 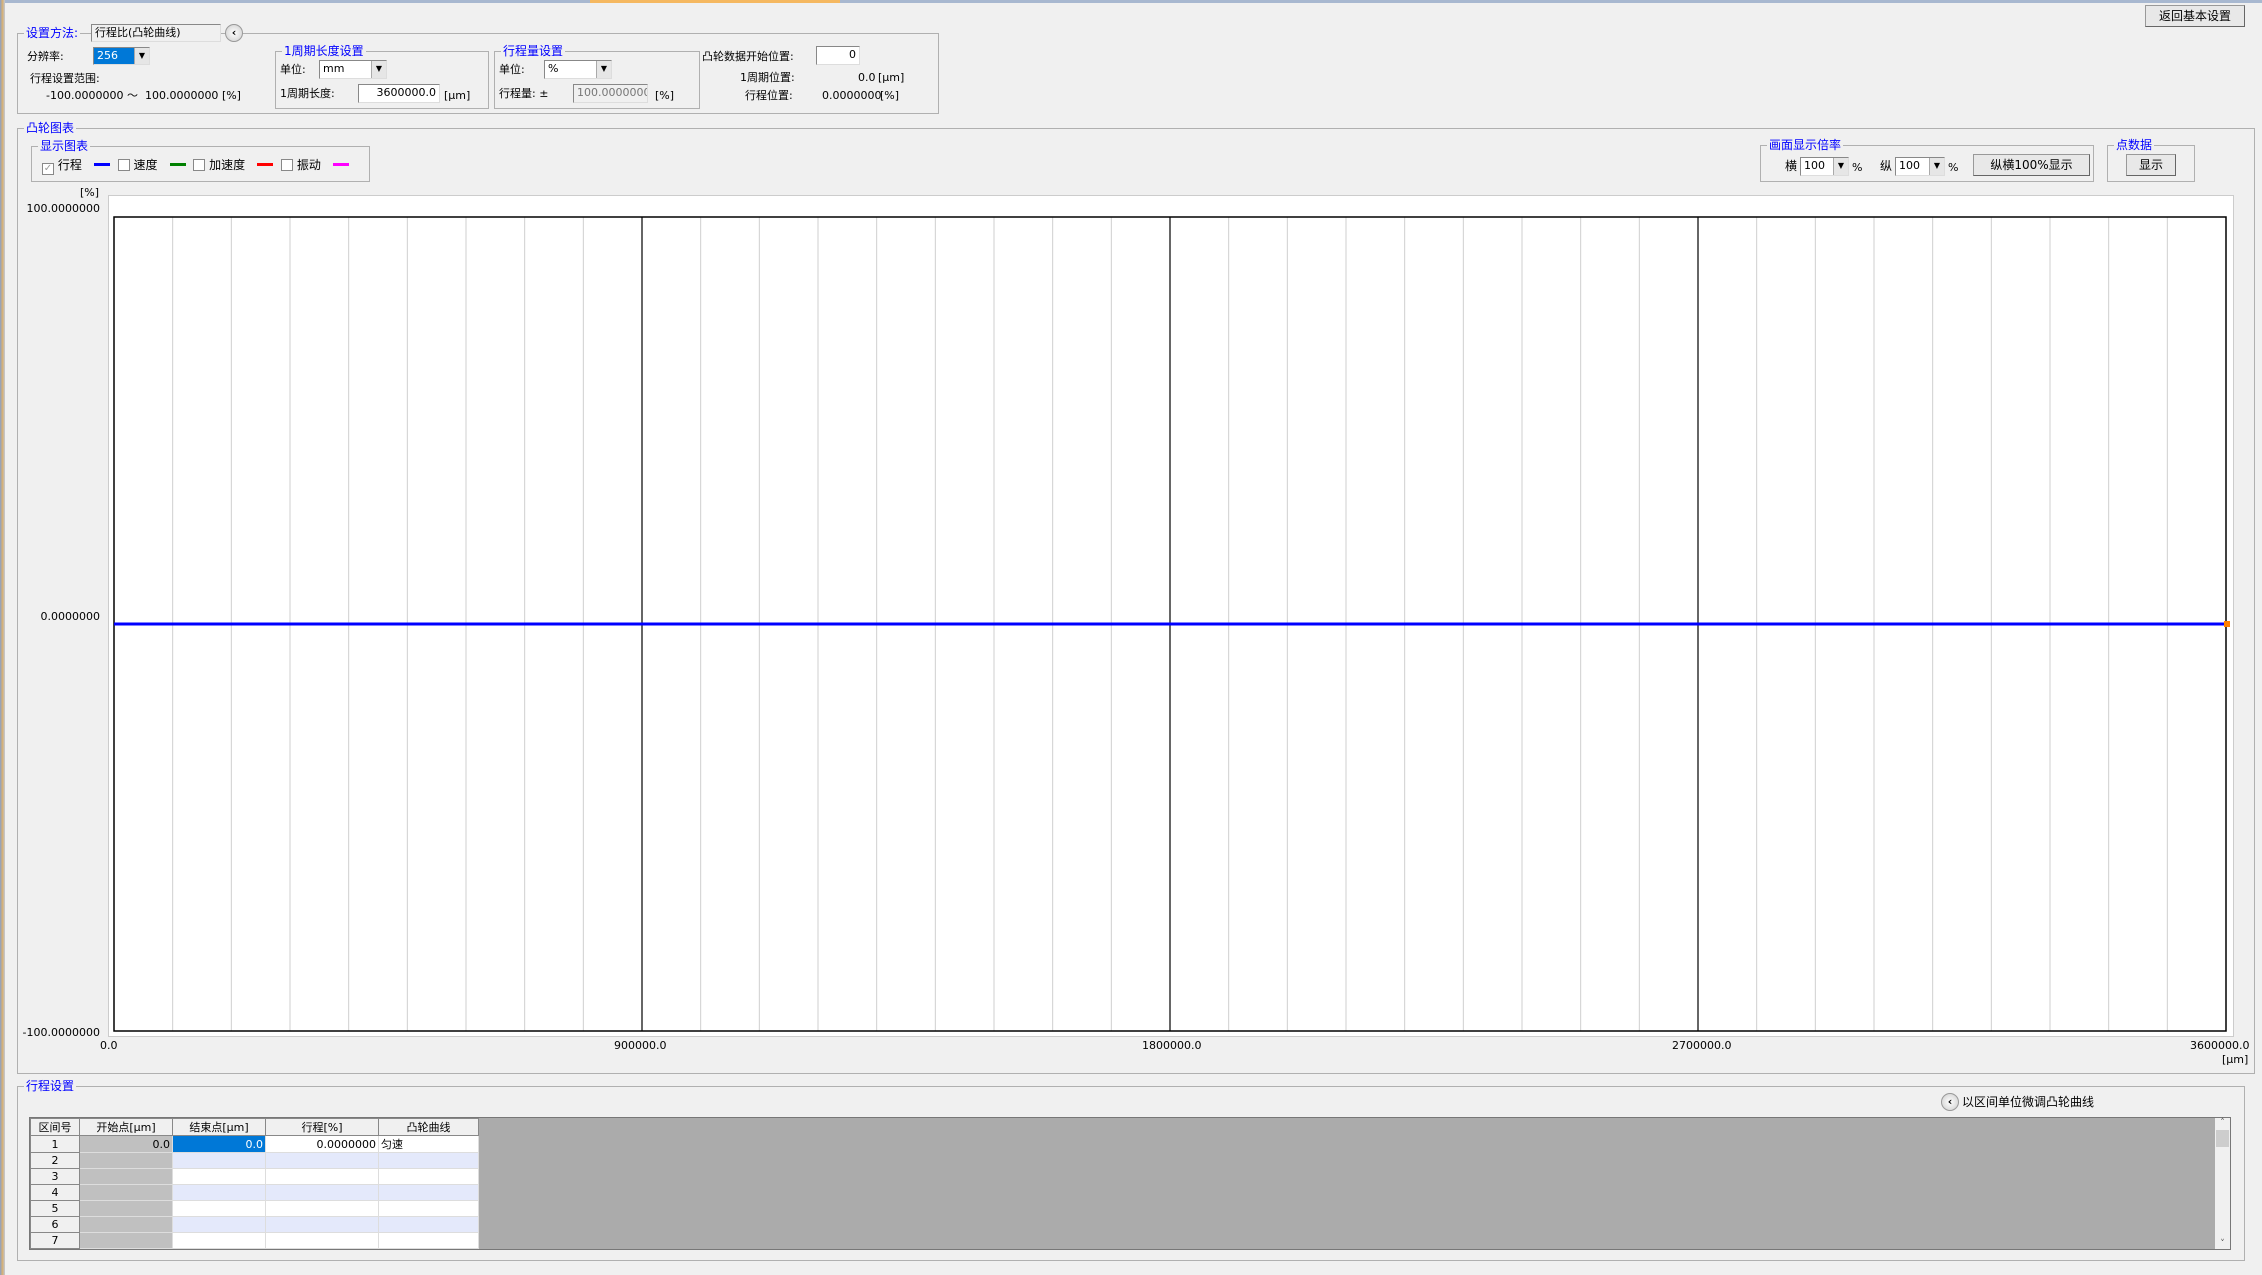 I want to click on column-header: 行程[%], so click(x=322, y=1127).